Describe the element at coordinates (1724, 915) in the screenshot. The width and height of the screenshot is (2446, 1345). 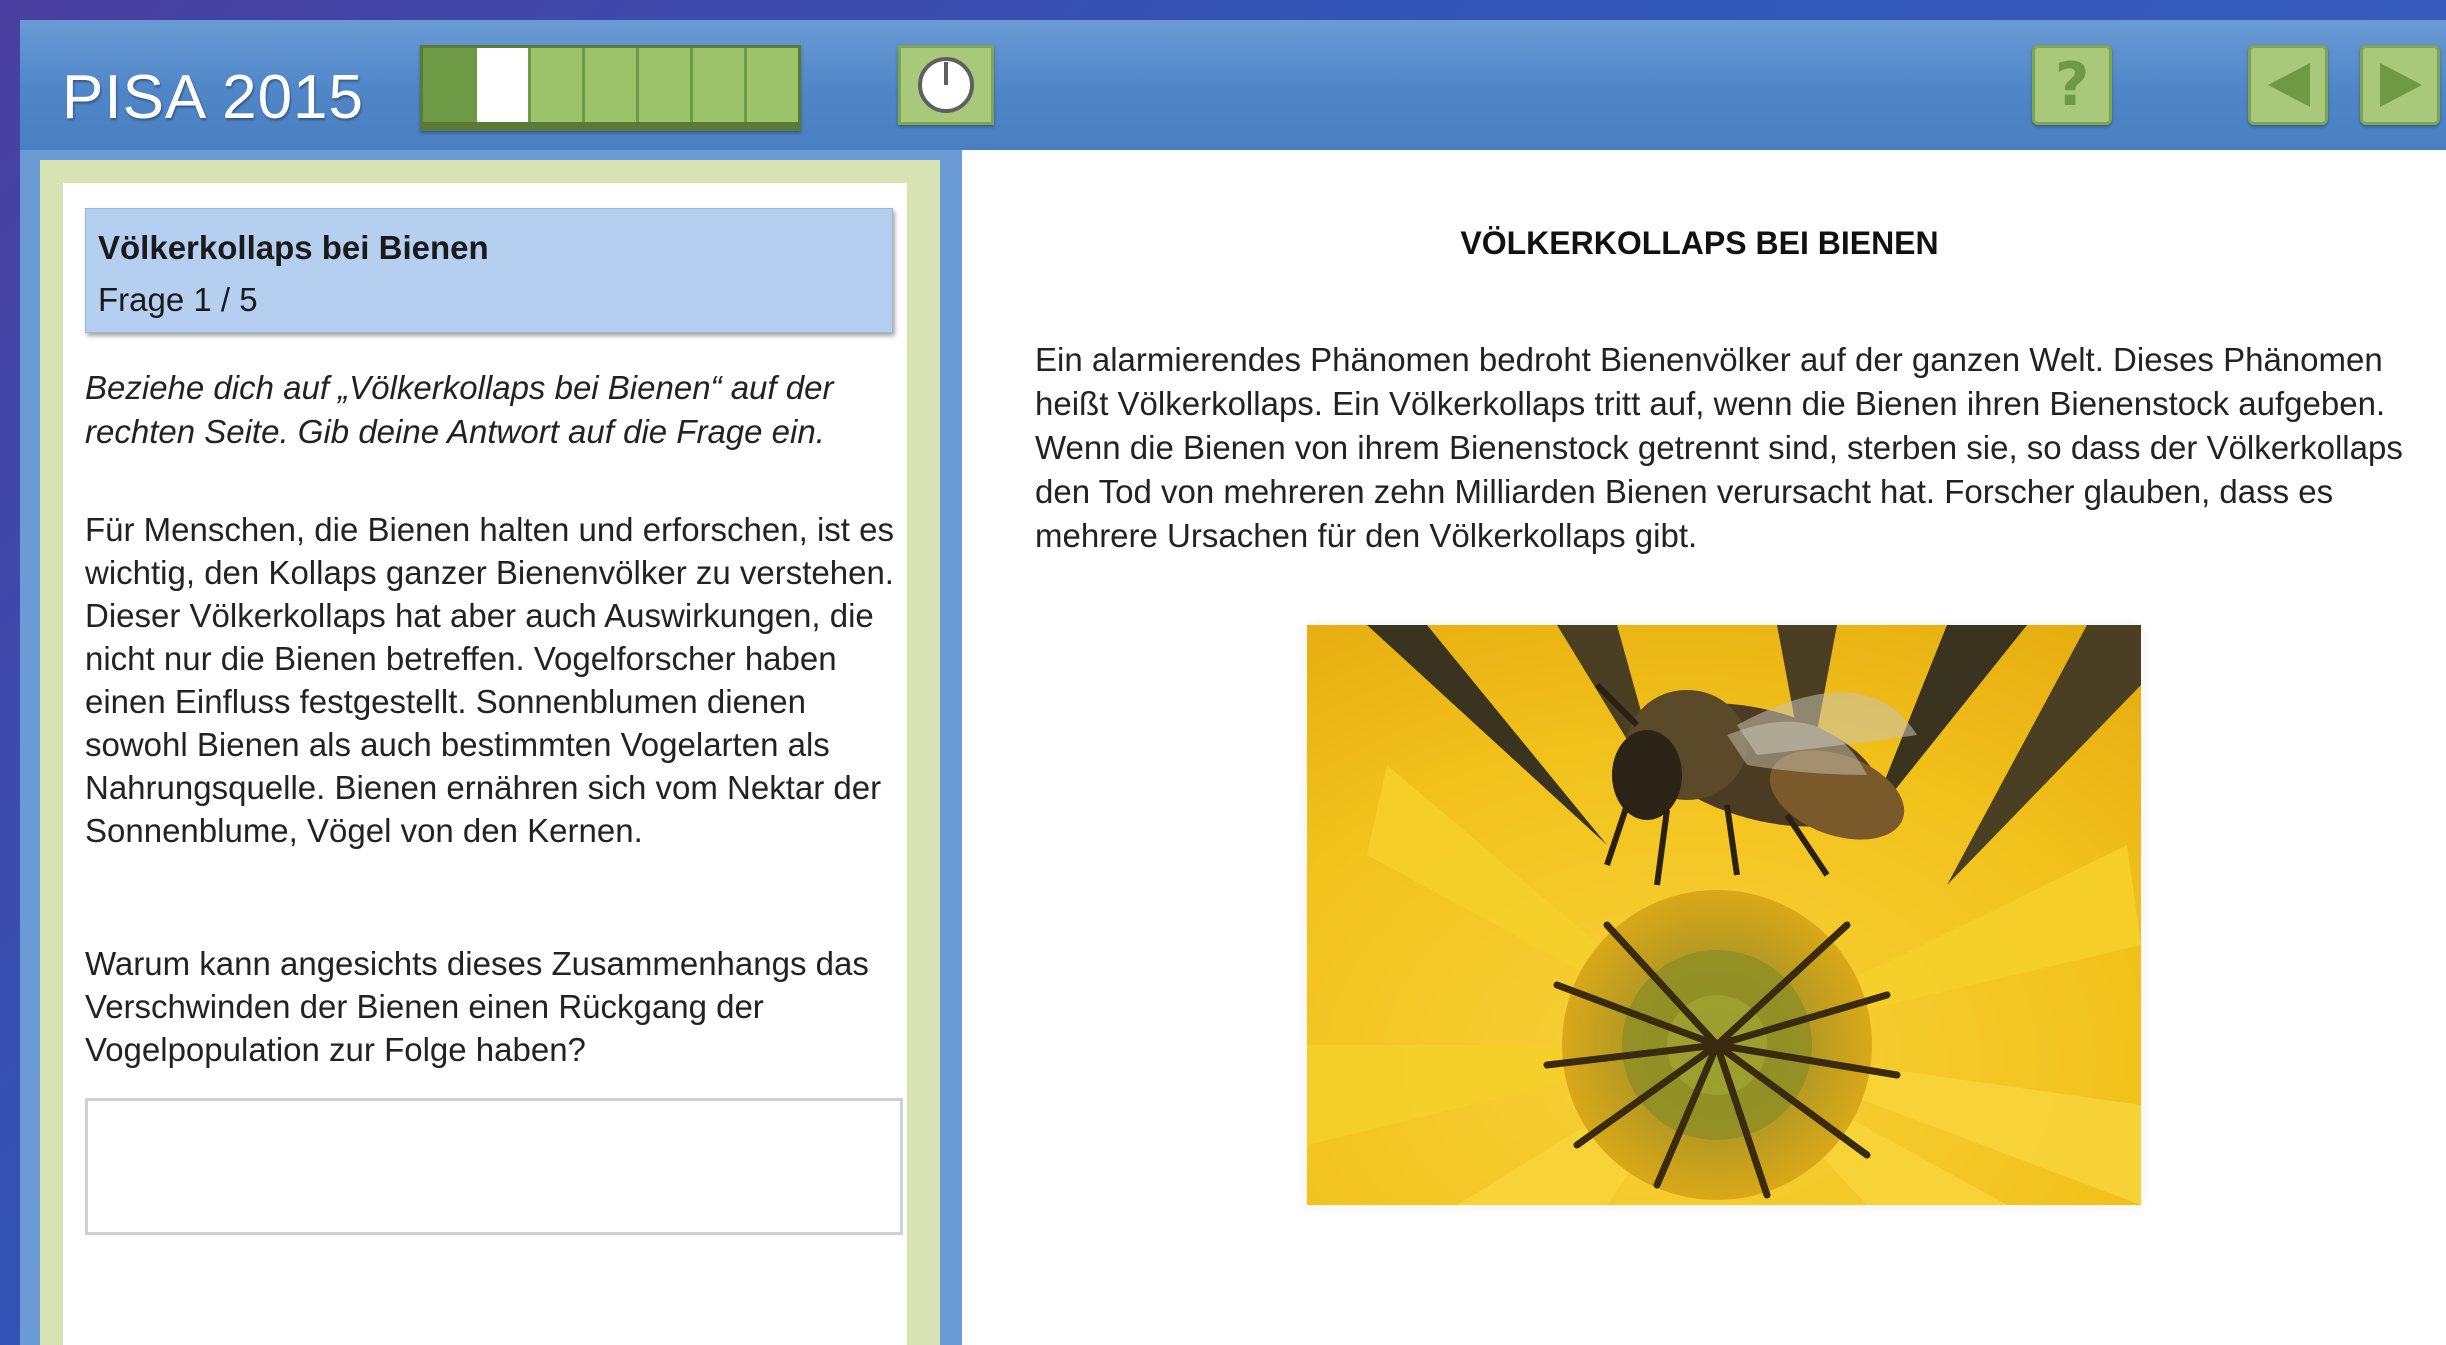
I see `bee-on-sunflower-photo` at that location.